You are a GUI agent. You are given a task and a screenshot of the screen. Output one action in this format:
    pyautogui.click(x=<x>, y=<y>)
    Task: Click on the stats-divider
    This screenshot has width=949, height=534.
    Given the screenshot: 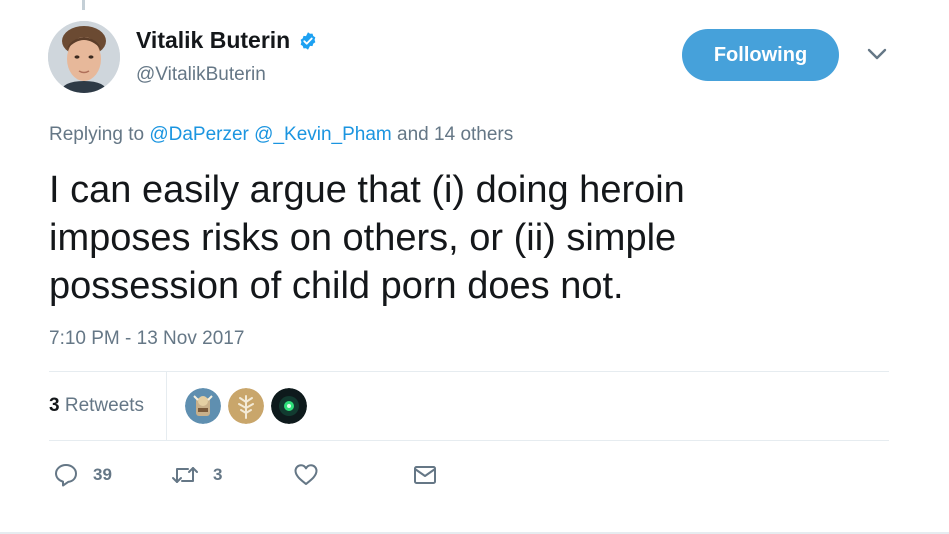 What is the action you would take?
    pyautogui.click(x=166, y=406)
    